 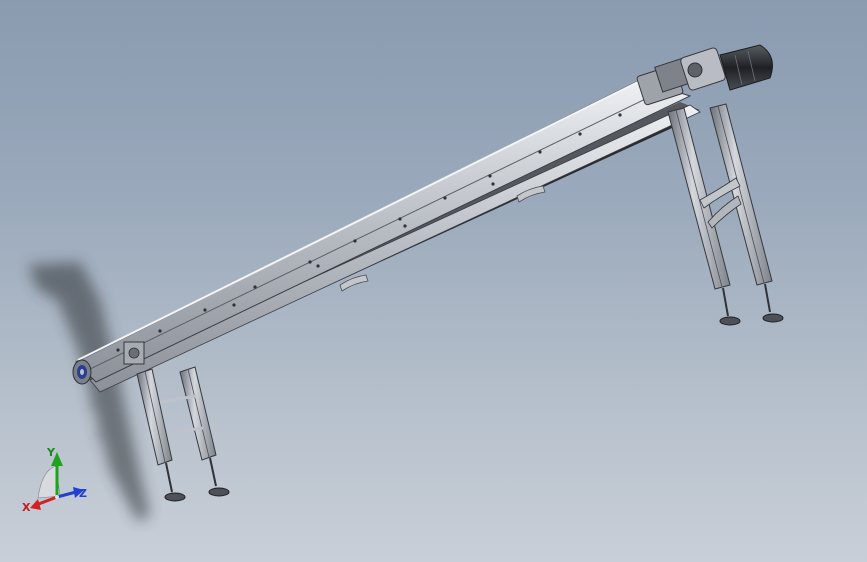 I want to click on left-leg-feet, so click(x=197, y=479).